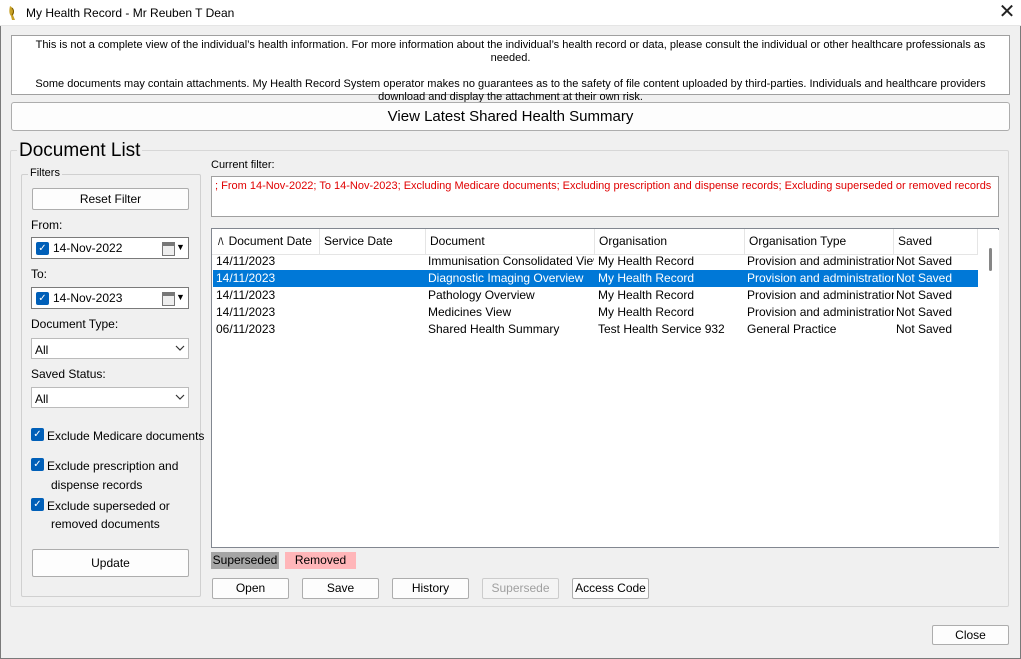  I want to click on from-date-value: 14-Nov-2022, so click(88, 248).